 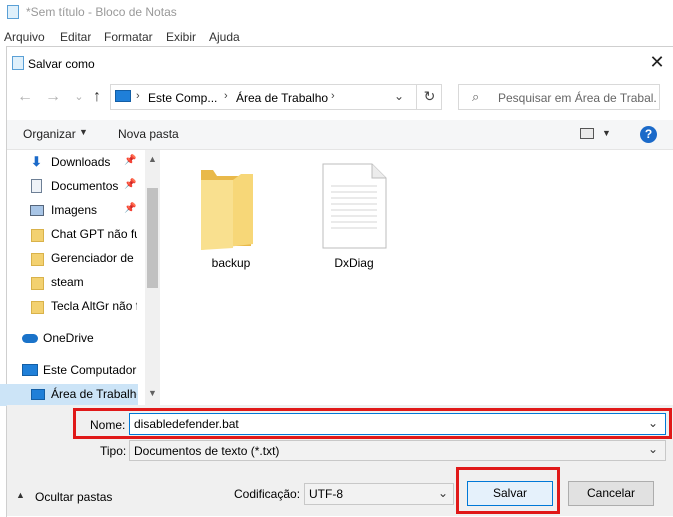 I want to click on filename-label: Nome:, so click(x=108, y=425).